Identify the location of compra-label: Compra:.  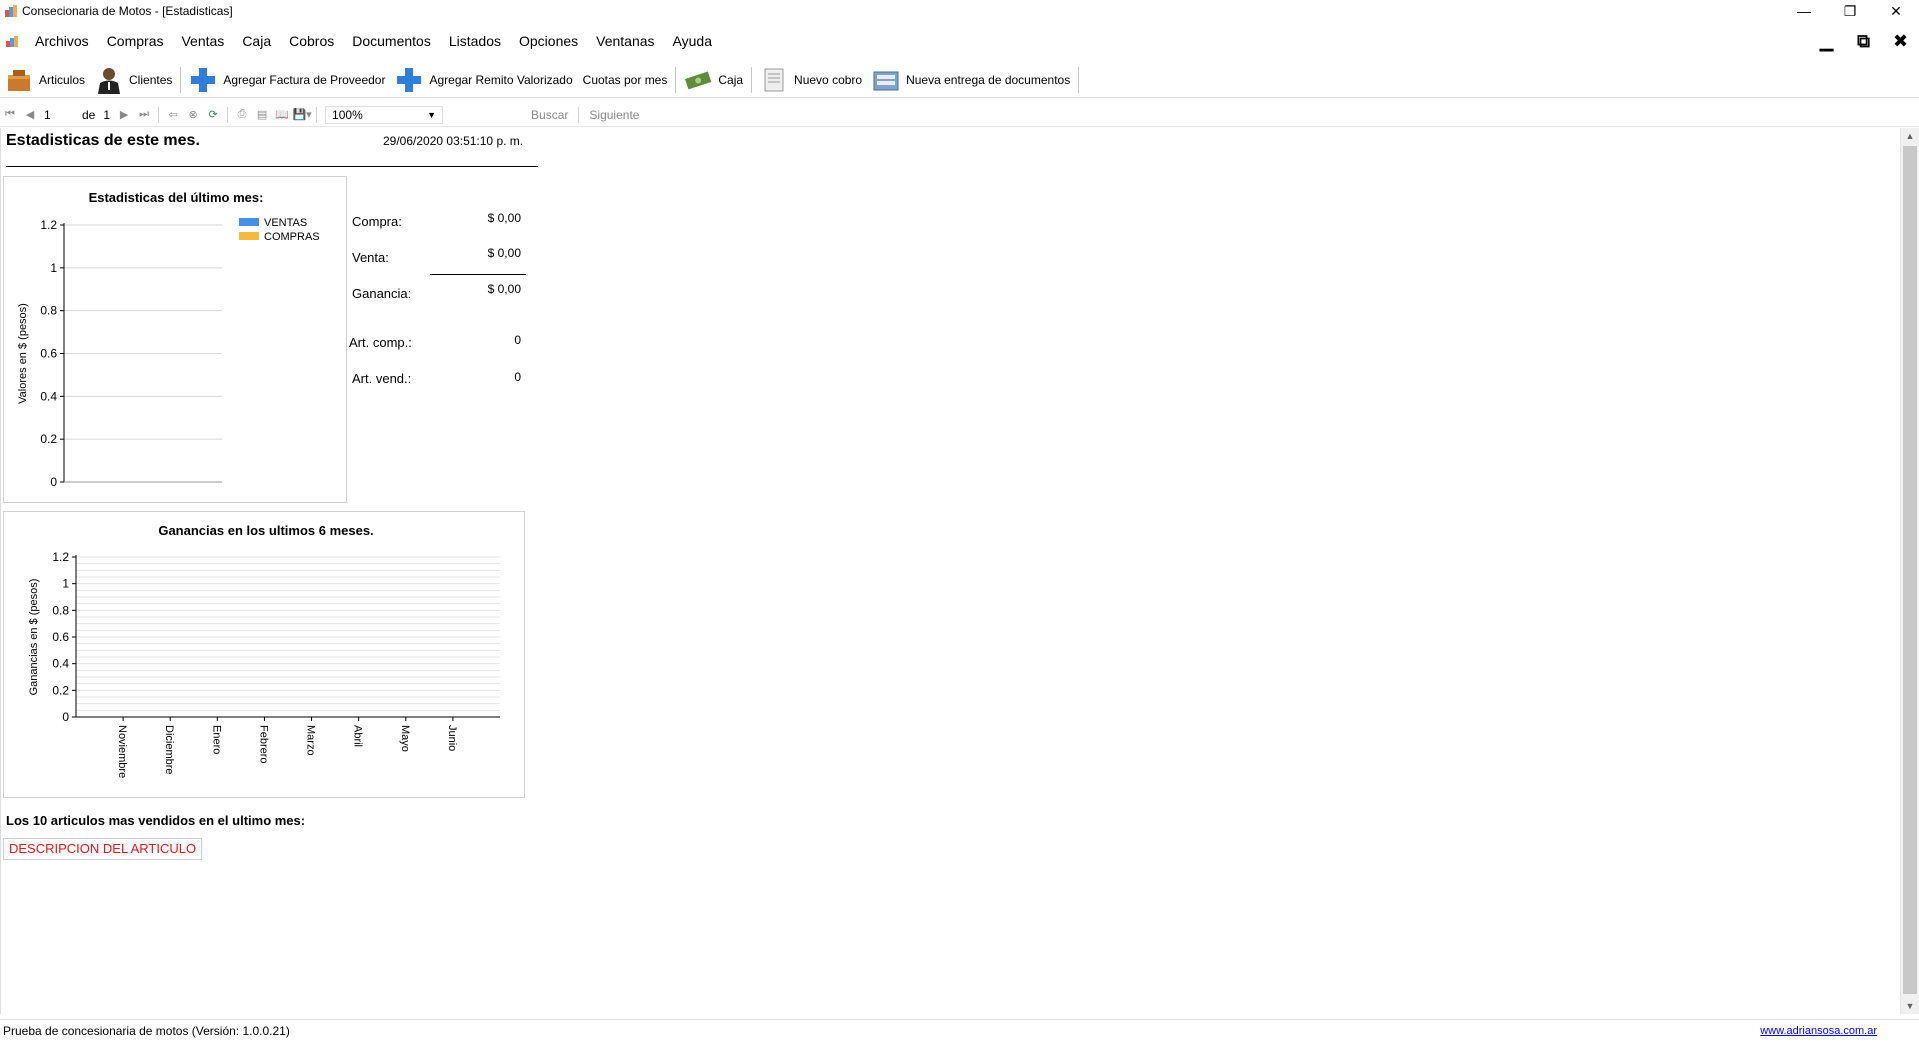
(377, 221).